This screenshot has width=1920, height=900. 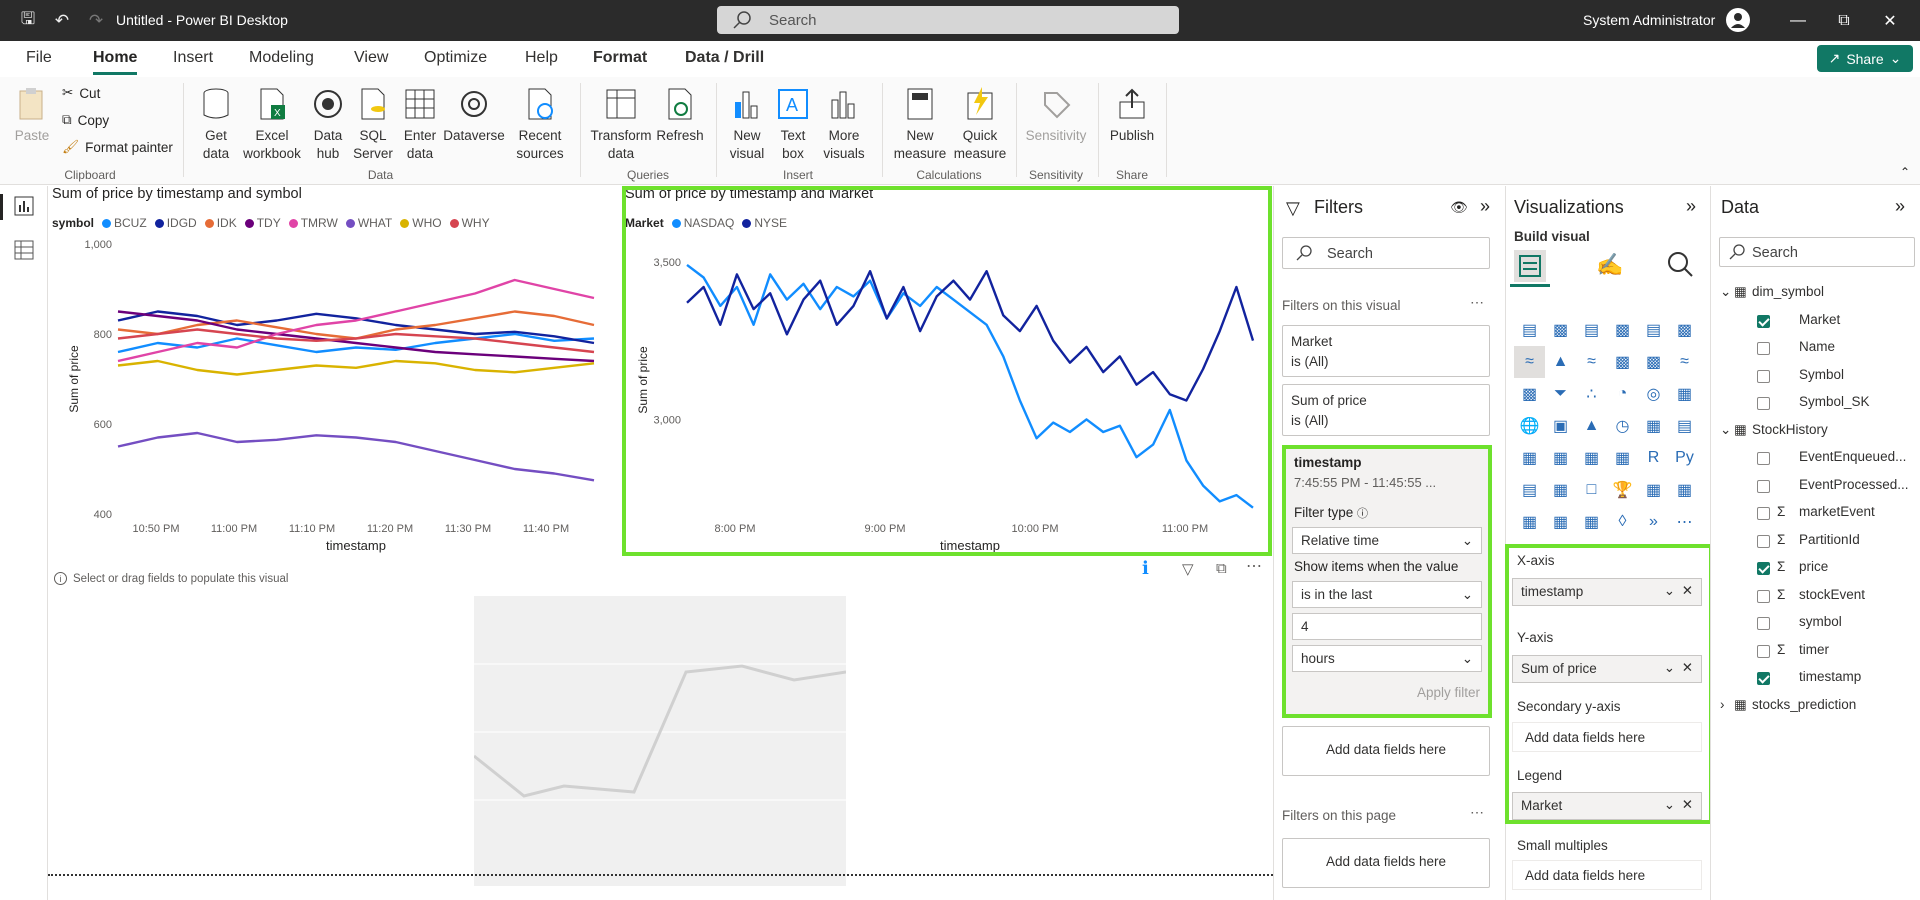 What do you see at coordinates (1591, 394) in the screenshot?
I see `visual-type-icon: ∴` at bounding box center [1591, 394].